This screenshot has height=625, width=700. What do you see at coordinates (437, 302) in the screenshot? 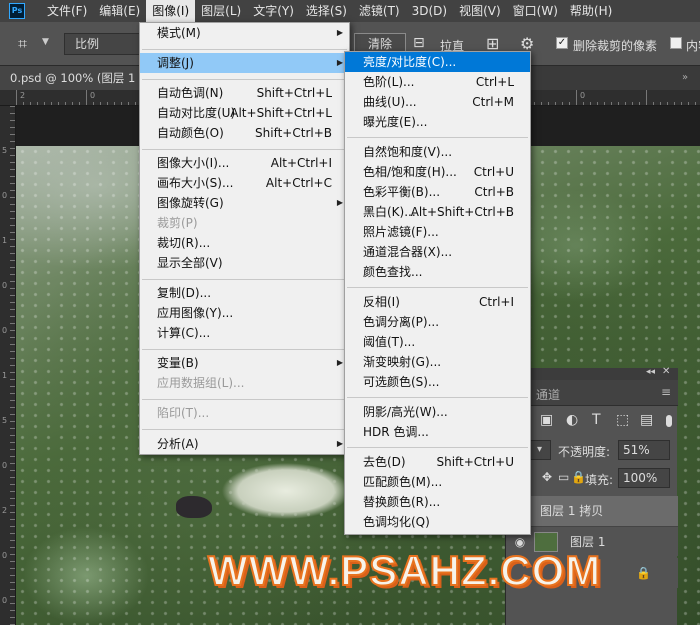
I see `adjust-menu-item: 反相(I) Ctrl+I` at bounding box center [437, 302].